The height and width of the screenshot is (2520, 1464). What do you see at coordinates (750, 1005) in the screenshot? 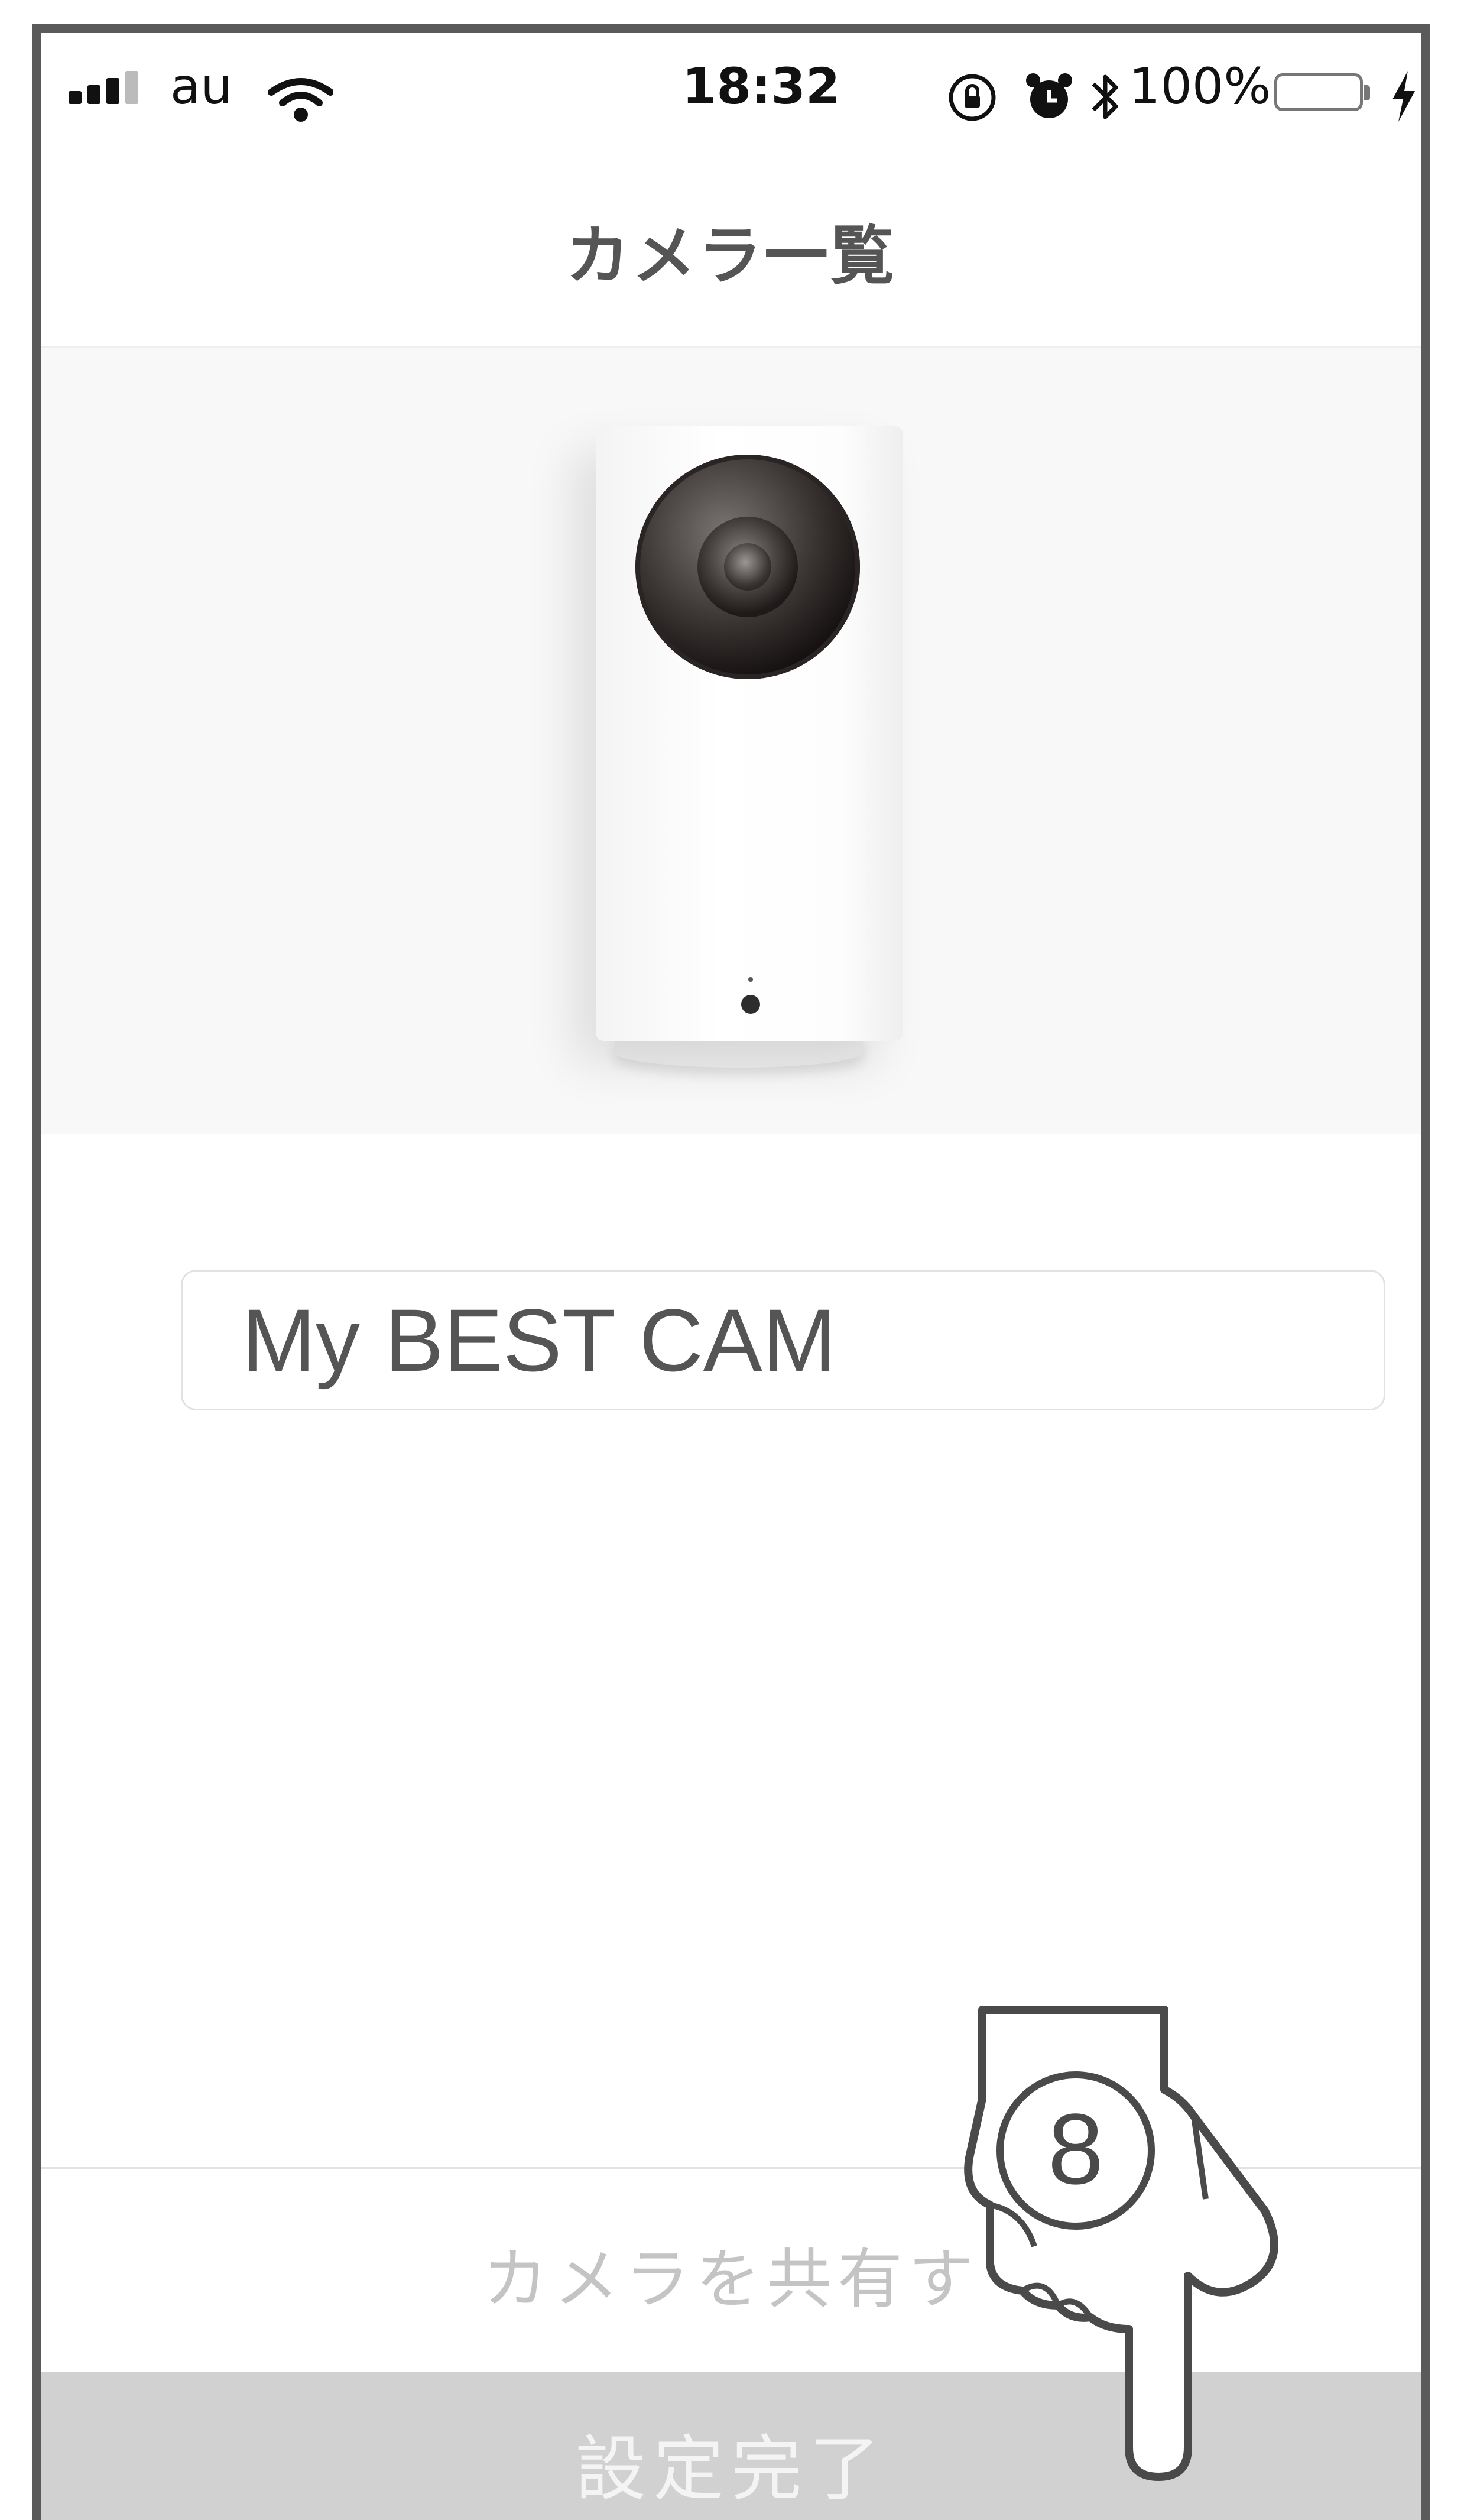
I see `camera-indicator-light` at bounding box center [750, 1005].